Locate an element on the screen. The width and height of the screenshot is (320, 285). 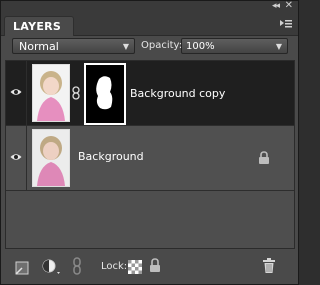
opacity-field: 100% ▼ is located at coordinates (234, 46).